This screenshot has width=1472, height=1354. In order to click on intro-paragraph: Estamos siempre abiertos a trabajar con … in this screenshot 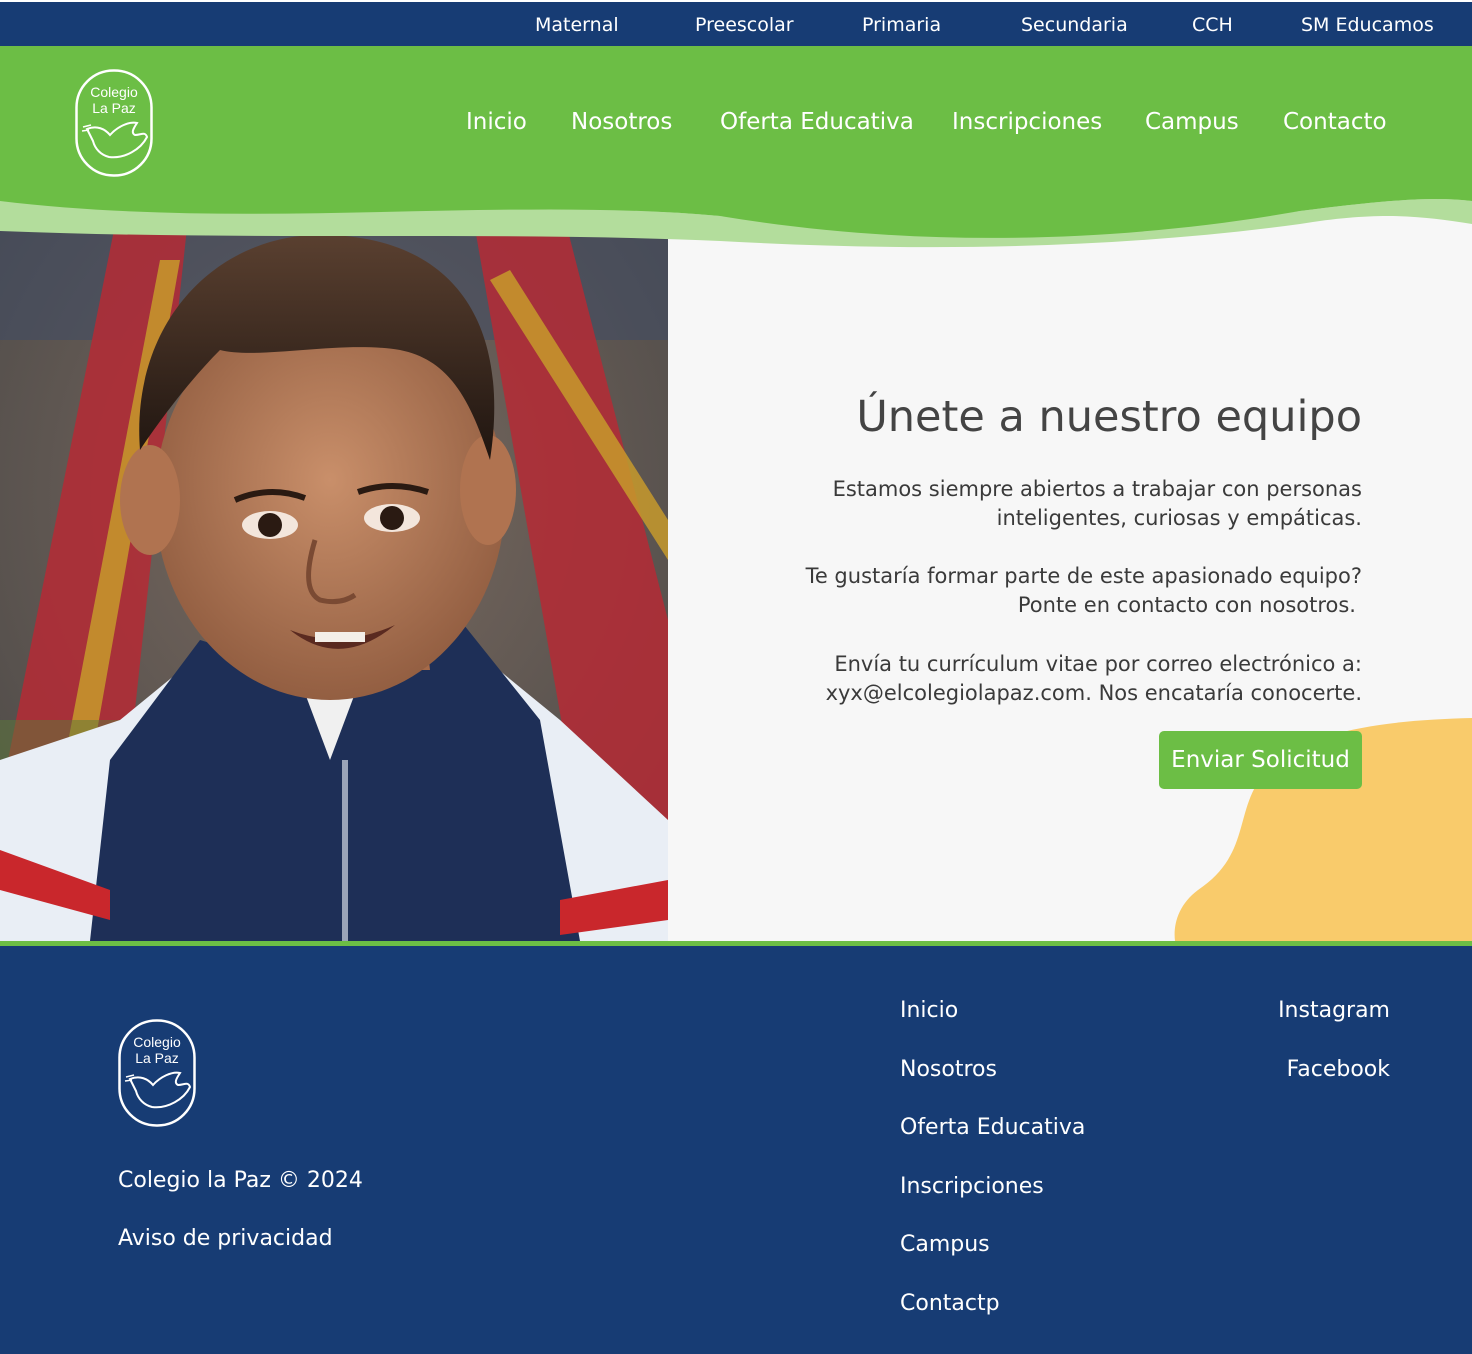, I will do `click(1052, 504)`.